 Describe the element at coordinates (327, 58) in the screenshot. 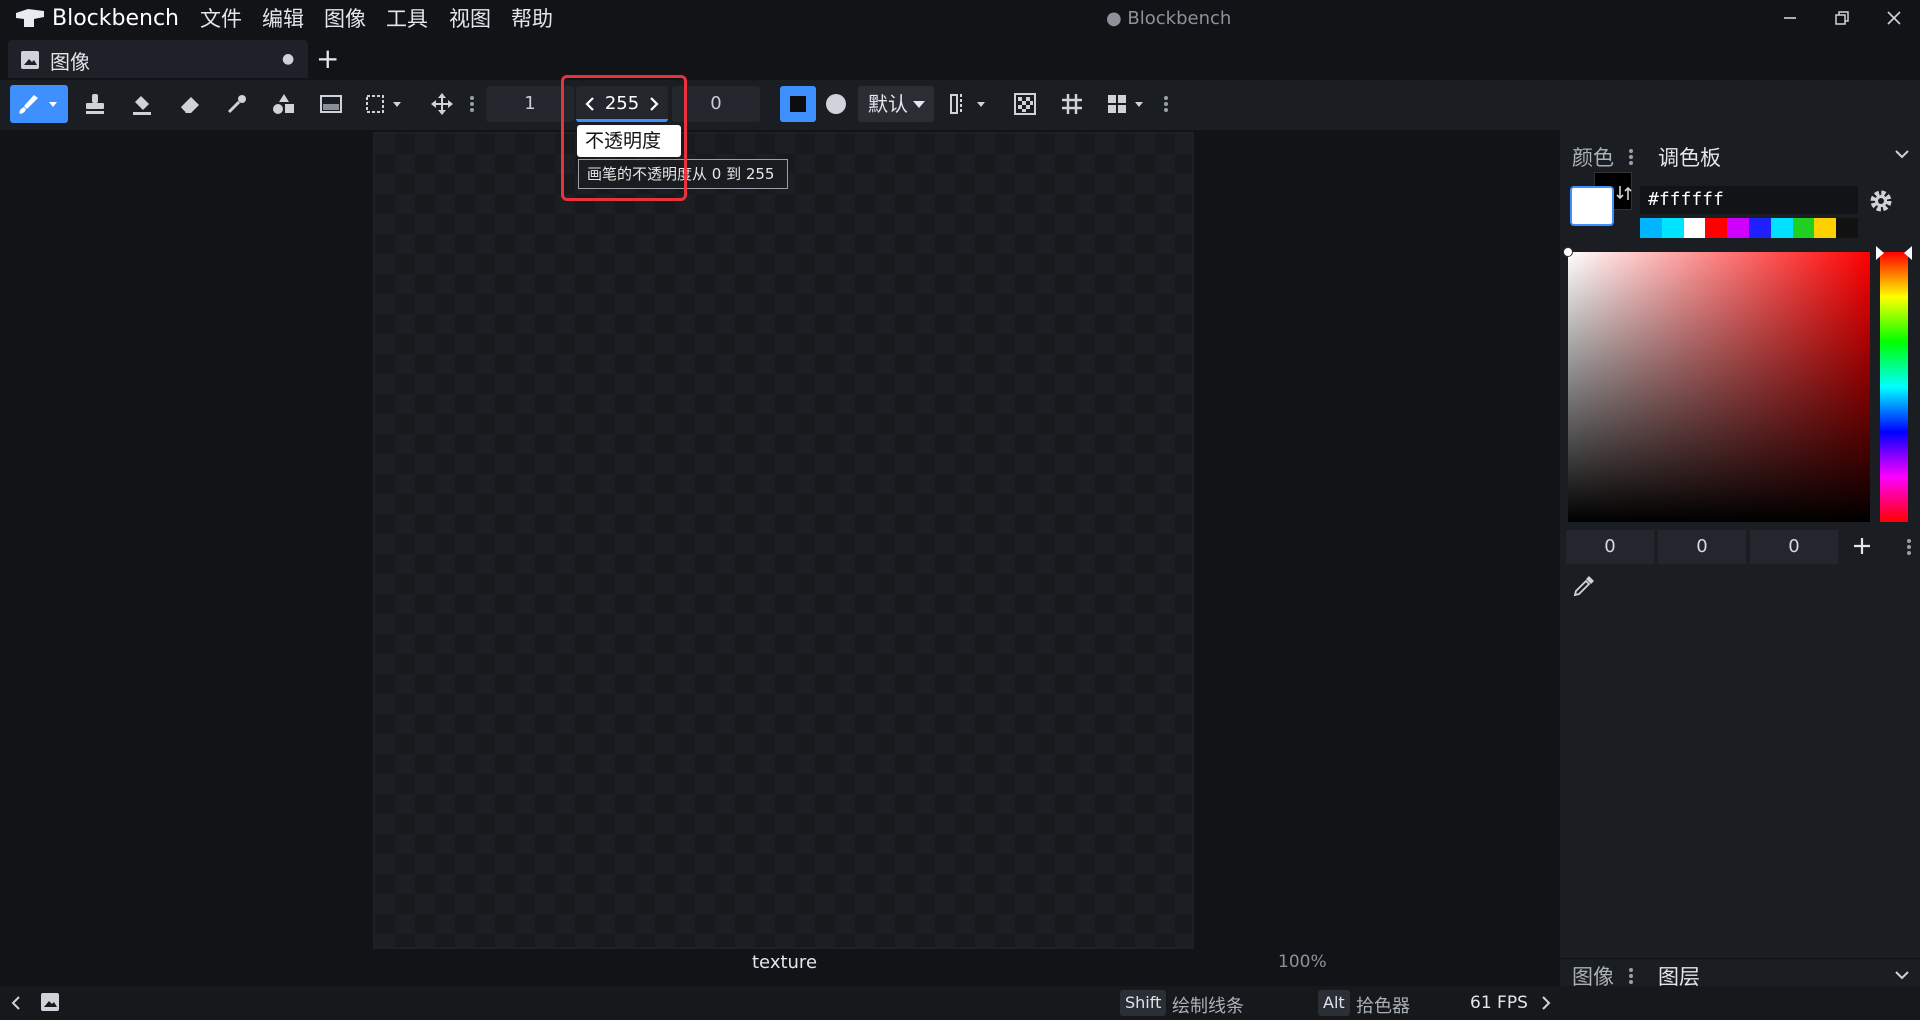

I see `add-tab-button: +` at that location.